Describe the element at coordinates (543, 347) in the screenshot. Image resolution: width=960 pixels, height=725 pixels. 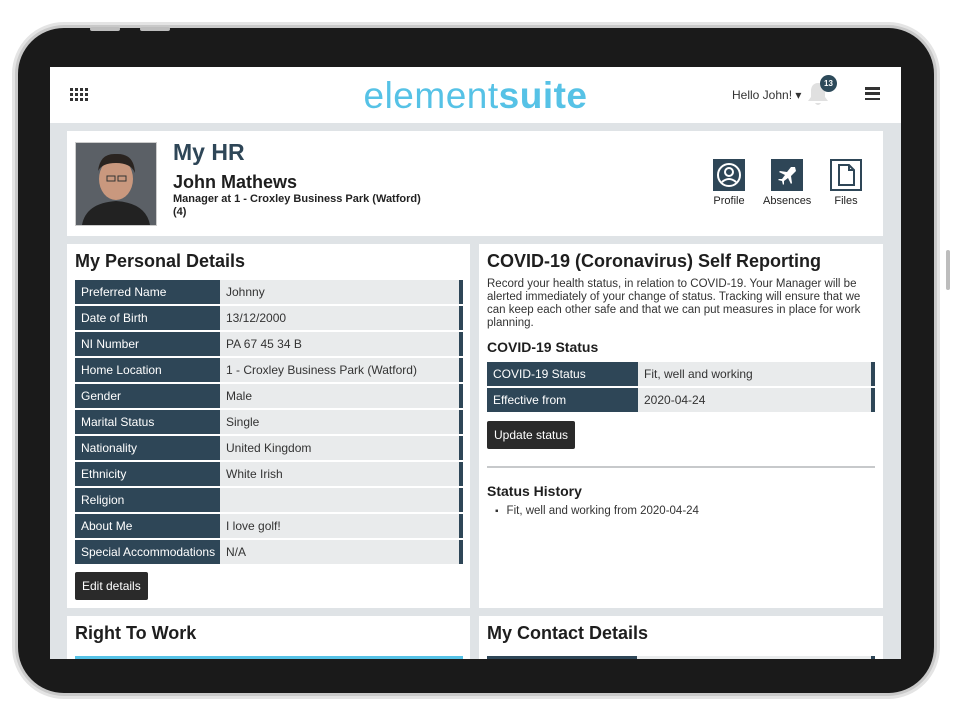
I see `covid-status-heading: COVID-19 Status` at that location.